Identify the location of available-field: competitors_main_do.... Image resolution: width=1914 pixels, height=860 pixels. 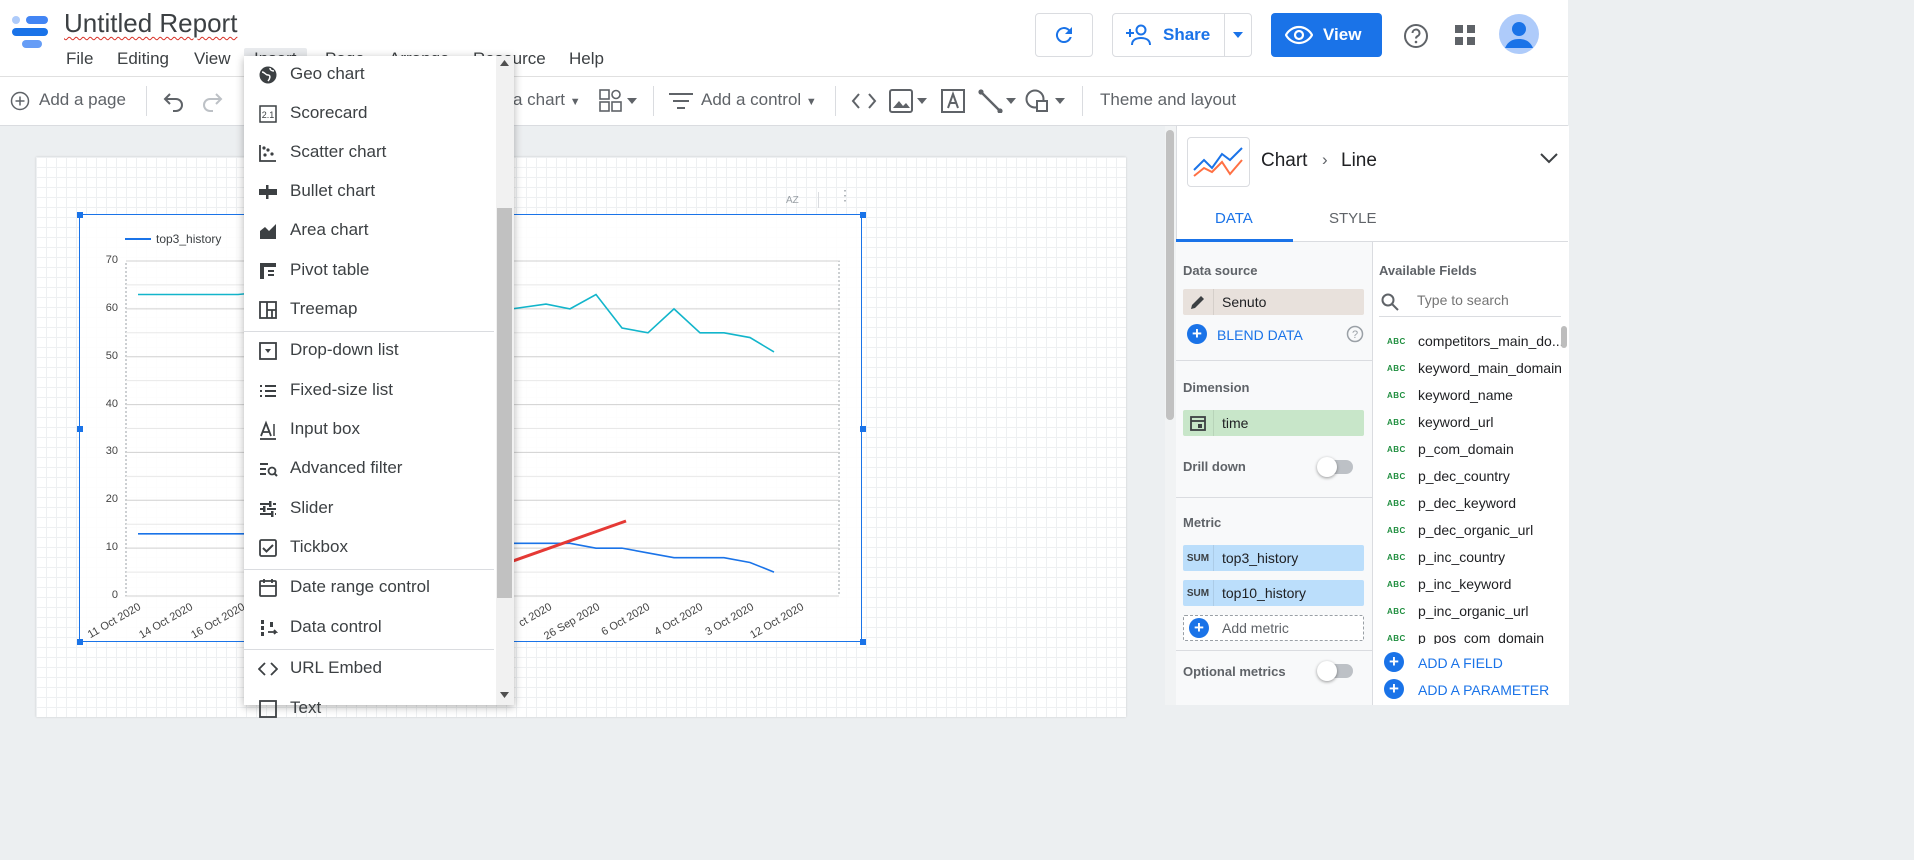
(1491, 341).